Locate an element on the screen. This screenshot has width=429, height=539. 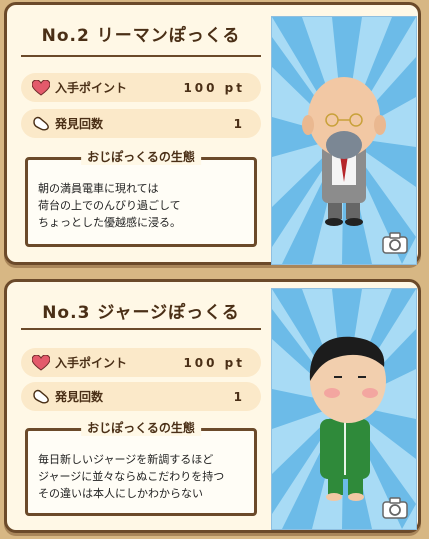
ecology-text: 朝の満員電車に現れては 荷台の上でのんびり過ごして ちょっとした優越感に浸る。 is located at coordinates (142, 205).